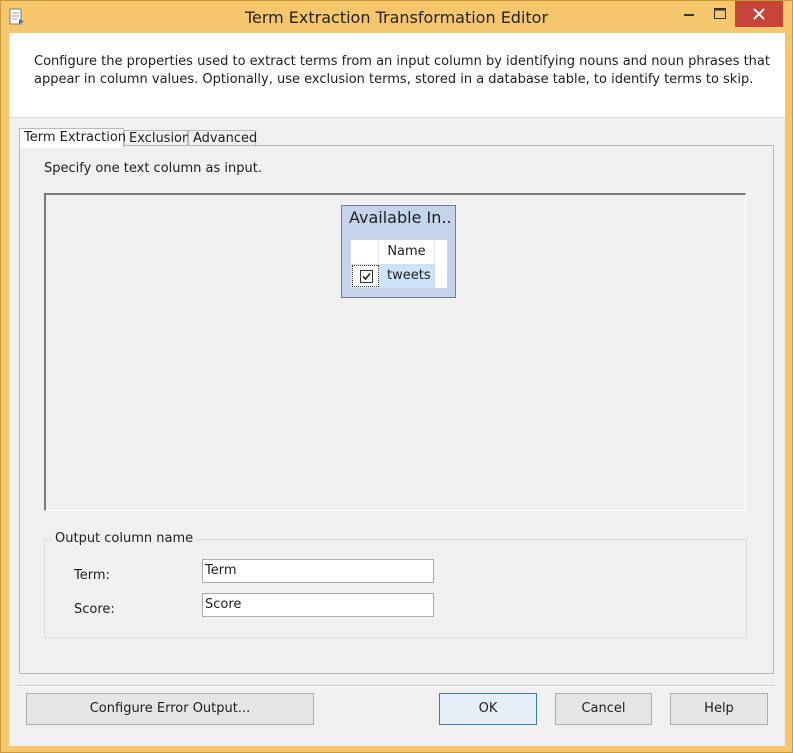 The height and width of the screenshot is (753, 793). What do you see at coordinates (72, 138) in the screenshot?
I see `tab-term-extraction: Term Extraction` at bounding box center [72, 138].